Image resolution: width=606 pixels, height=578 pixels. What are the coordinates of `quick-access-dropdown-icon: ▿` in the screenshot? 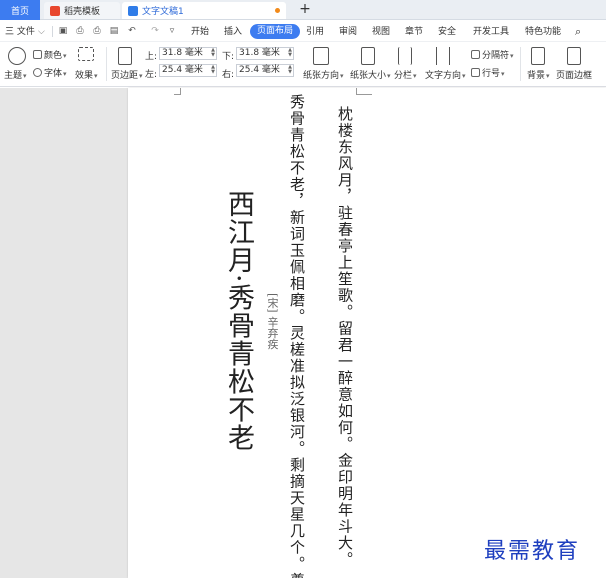 It's located at (172, 31).